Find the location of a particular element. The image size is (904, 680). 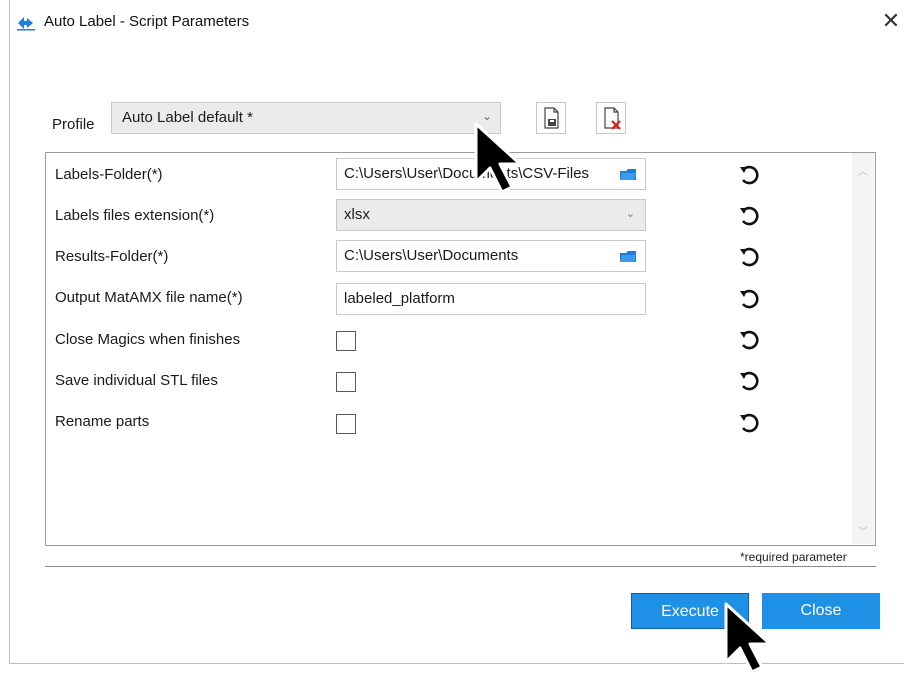

chevron-down-icon: ⌄ is located at coordinates (630, 214).